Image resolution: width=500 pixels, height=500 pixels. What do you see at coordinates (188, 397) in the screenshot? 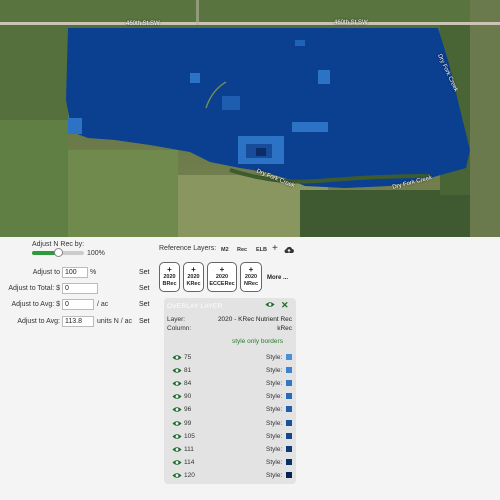
I see `legend-value: 90` at bounding box center [188, 397].